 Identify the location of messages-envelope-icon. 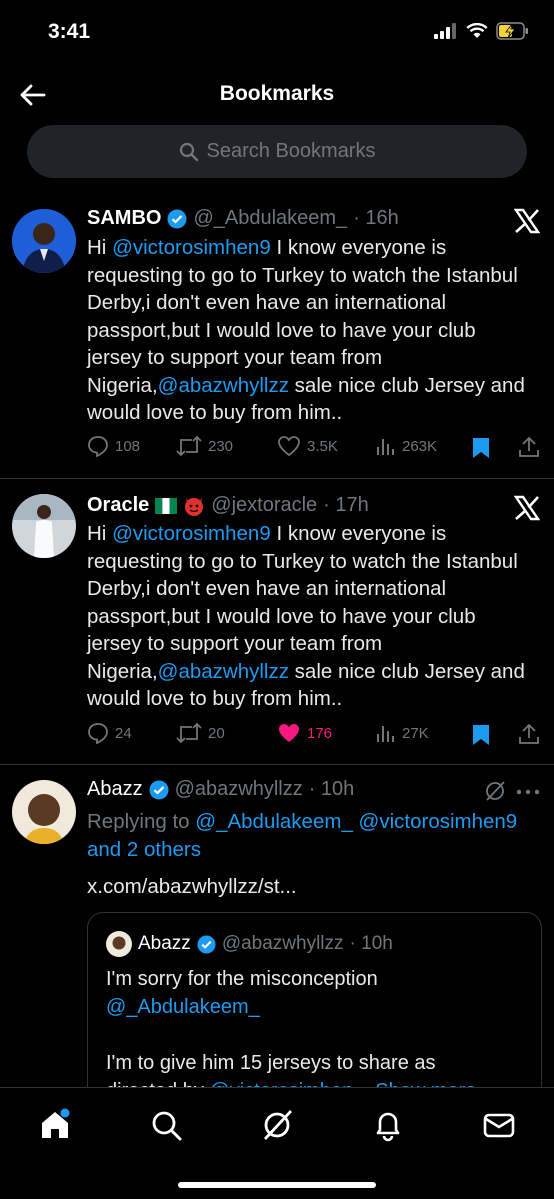
(499, 1125).